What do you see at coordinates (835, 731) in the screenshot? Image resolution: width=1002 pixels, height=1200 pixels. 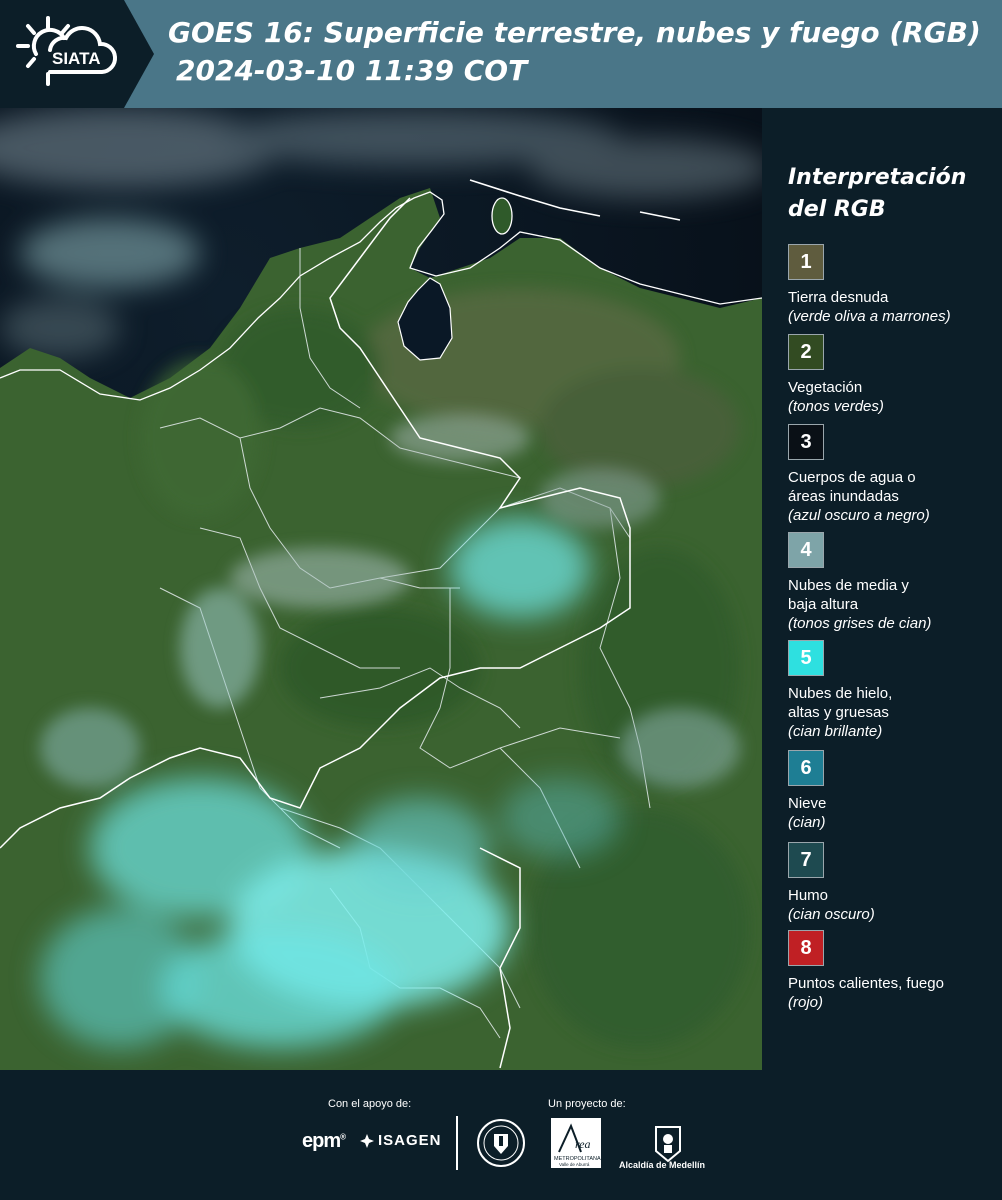 I see `legend-sub: (cian brillante)` at bounding box center [835, 731].